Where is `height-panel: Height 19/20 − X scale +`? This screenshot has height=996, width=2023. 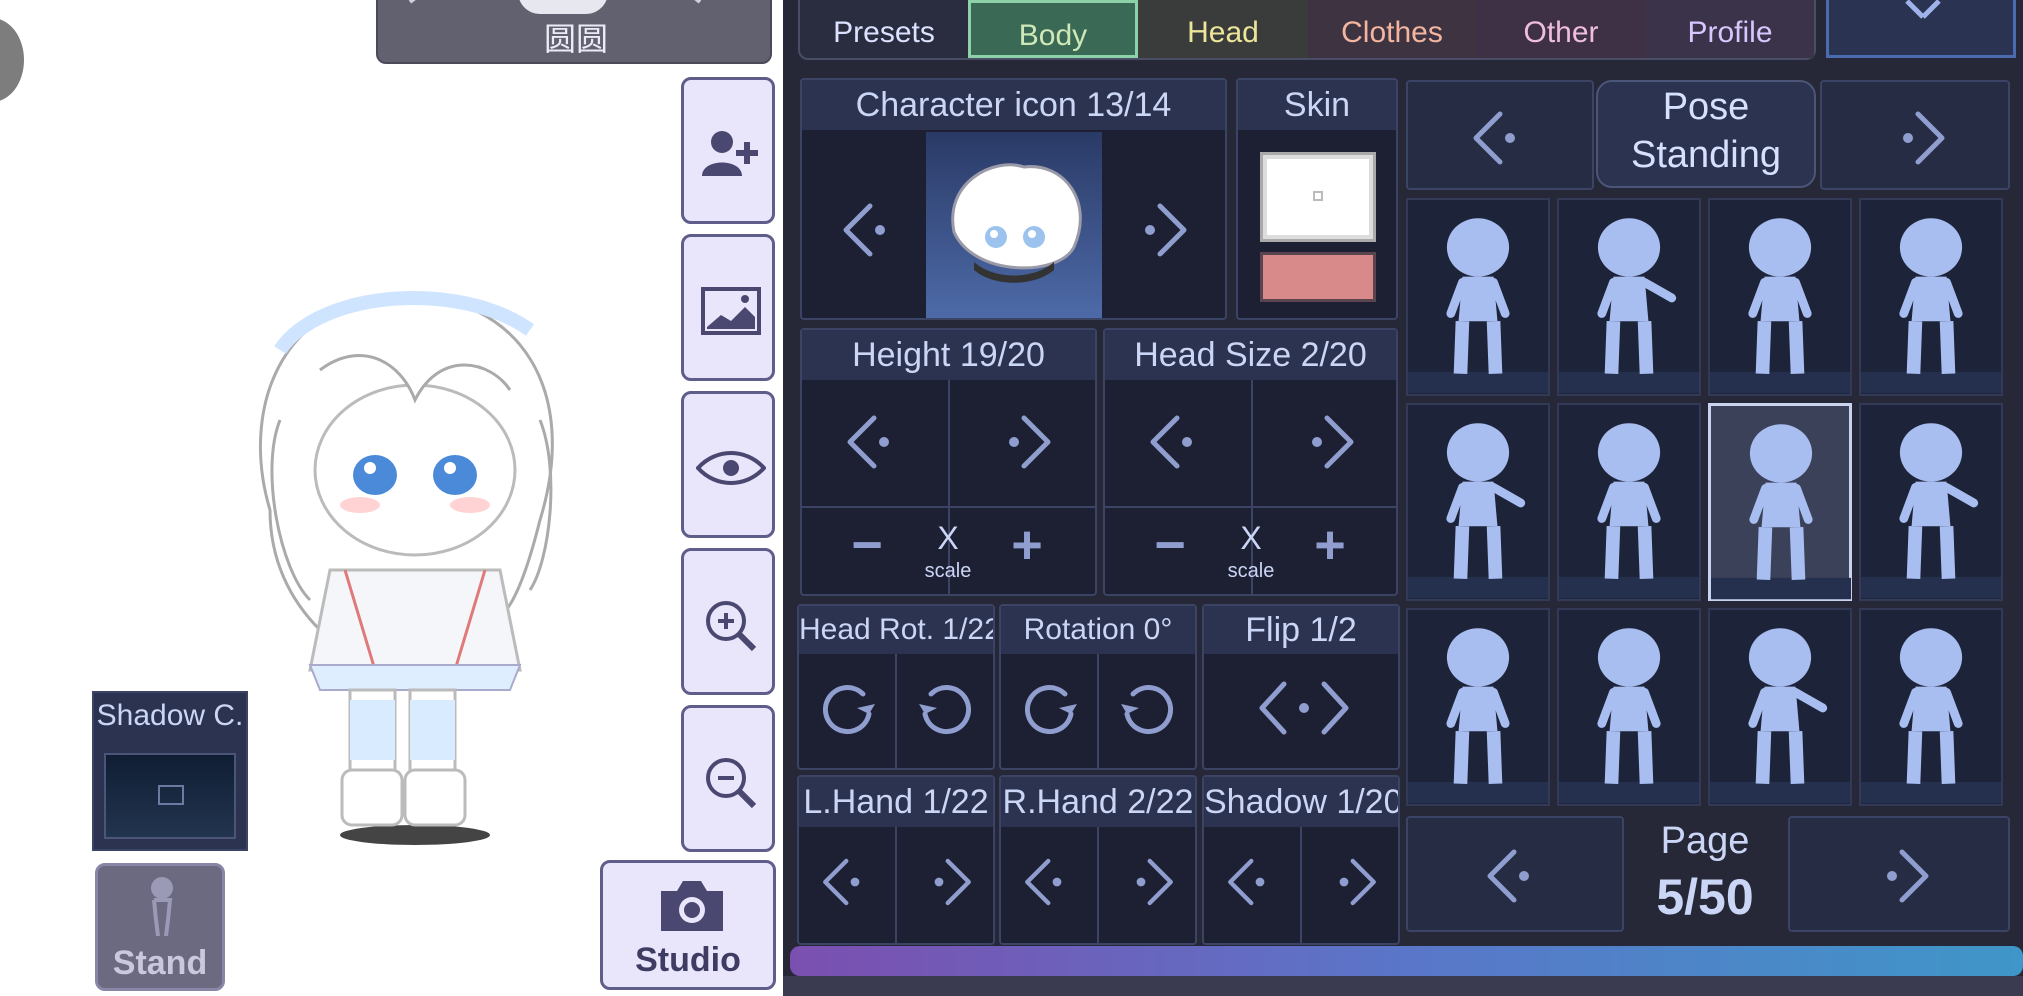 height-panel: Height 19/20 − X scale + is located at coordinates (948, 462).